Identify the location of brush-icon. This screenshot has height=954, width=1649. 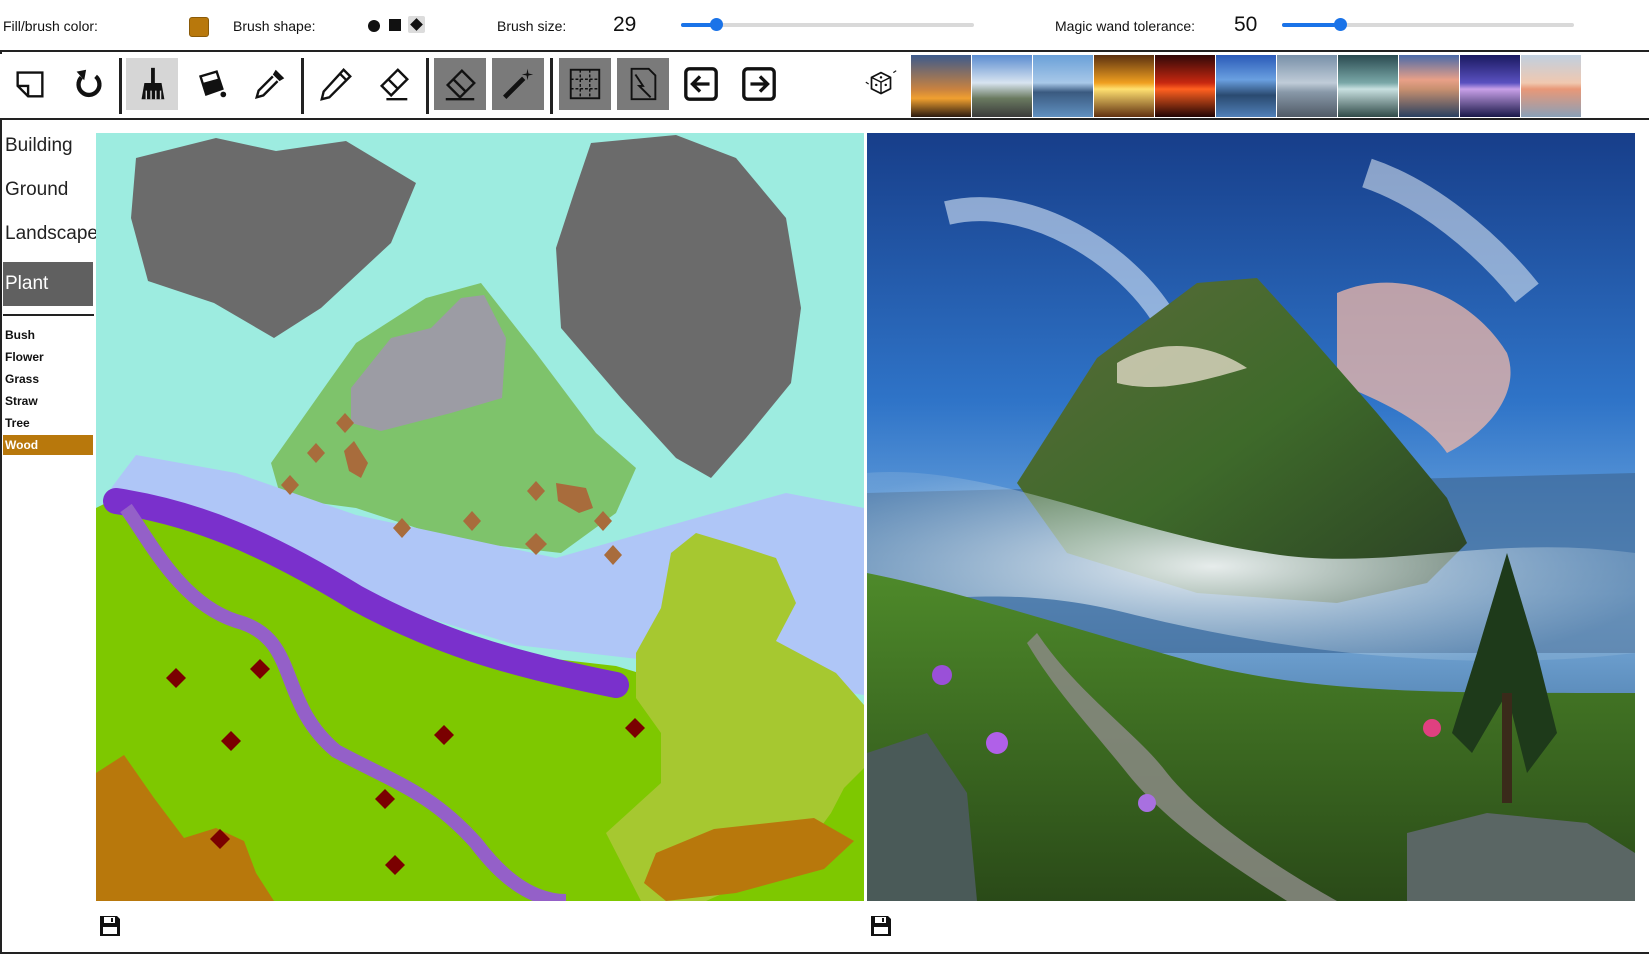
(153, 83).